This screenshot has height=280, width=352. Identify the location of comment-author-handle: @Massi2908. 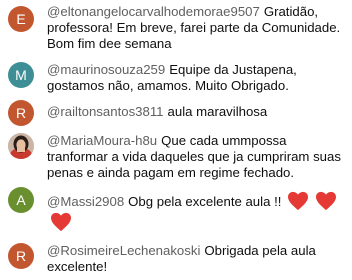
(85, 201).